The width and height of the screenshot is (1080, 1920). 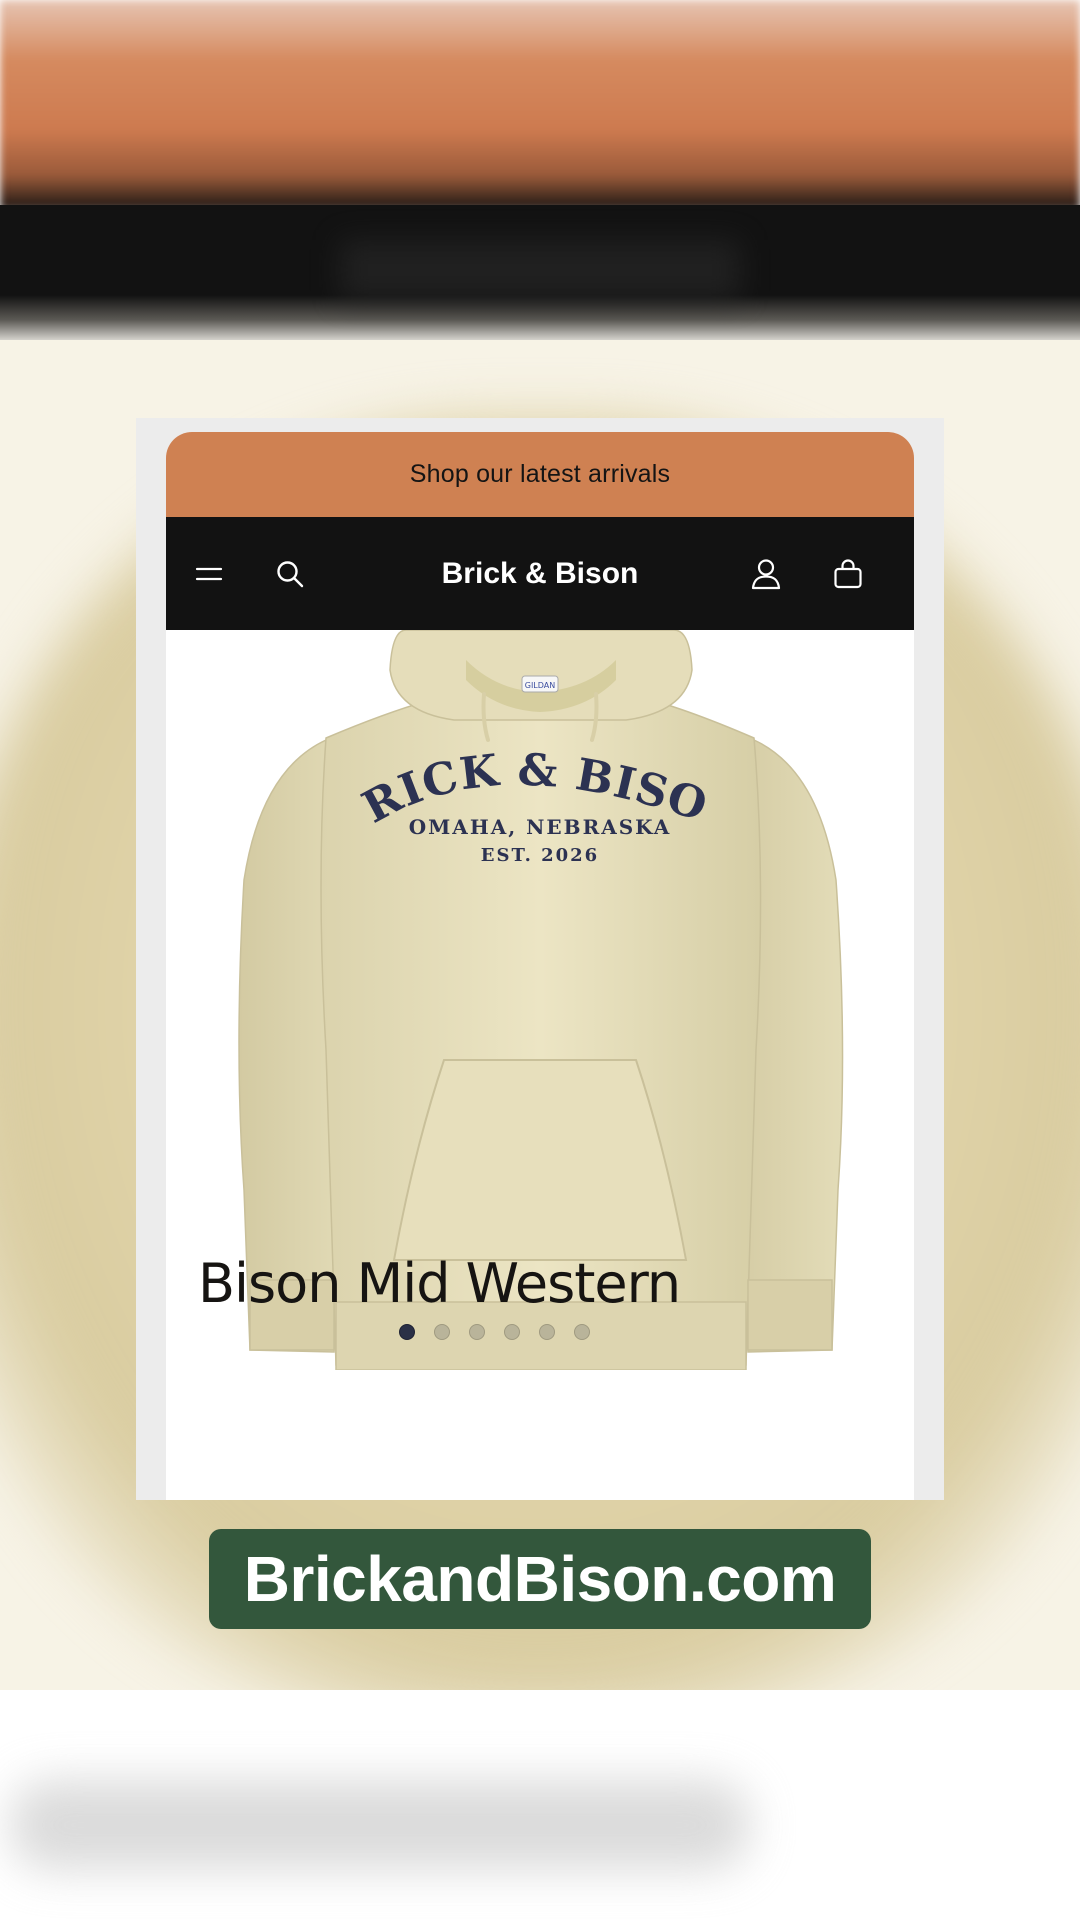 I want to click on blurred-title-background, so click(x=380, y=1825).